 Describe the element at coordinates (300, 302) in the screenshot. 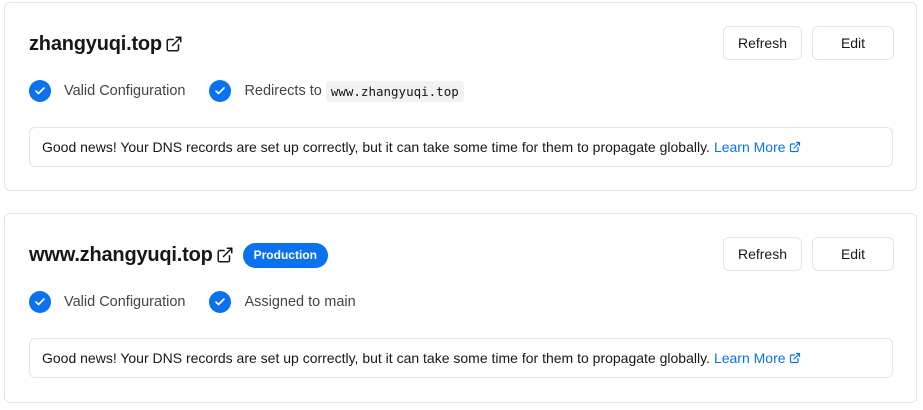

I see `status-label: Assigned to main` at that location.